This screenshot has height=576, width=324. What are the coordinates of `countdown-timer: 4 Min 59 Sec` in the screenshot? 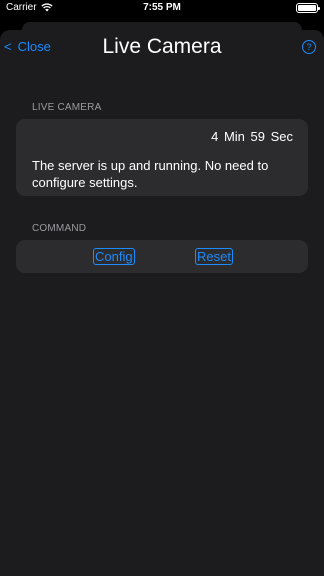 It's located at (252, 136).